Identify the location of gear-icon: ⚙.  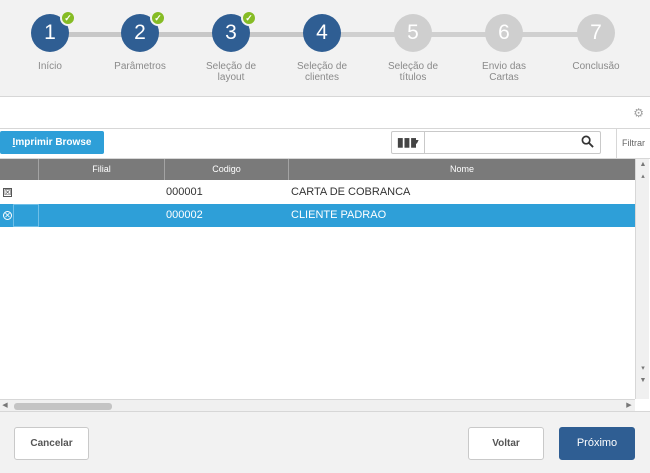
(638, 113).